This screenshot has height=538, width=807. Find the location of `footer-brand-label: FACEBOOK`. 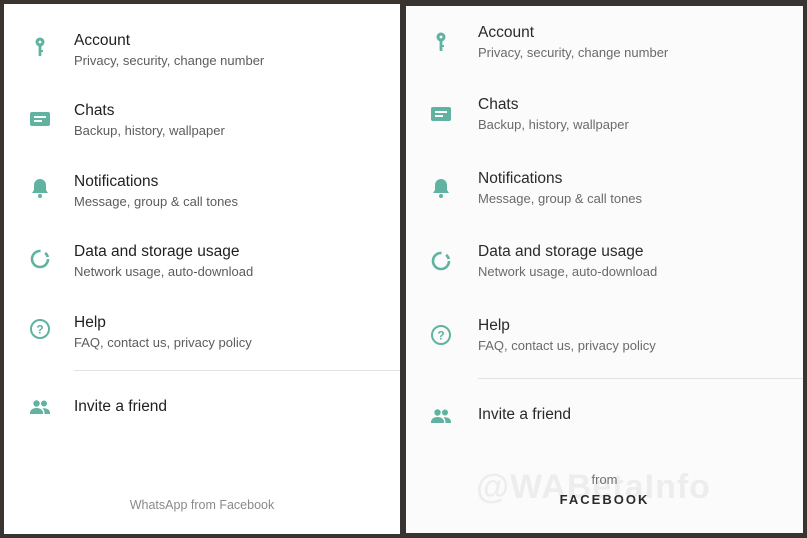

footer-brand-label: FACEBOOK is located at coordinates (604, 499).